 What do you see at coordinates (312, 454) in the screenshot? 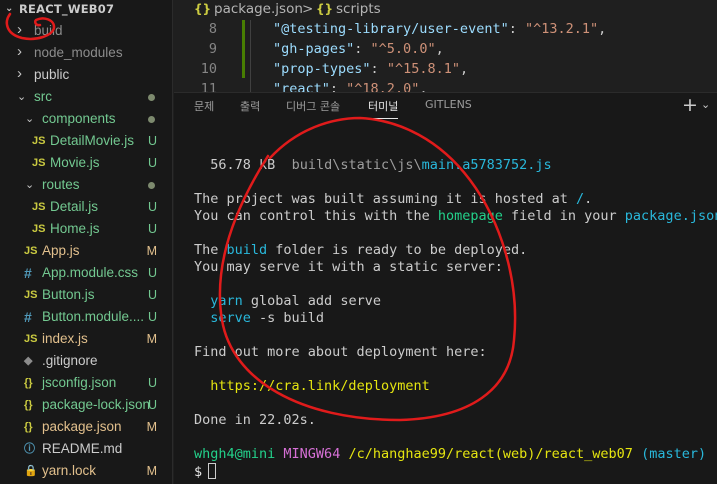
I see `prompt-shell: MINGW64` at bounding box center [312, 454].